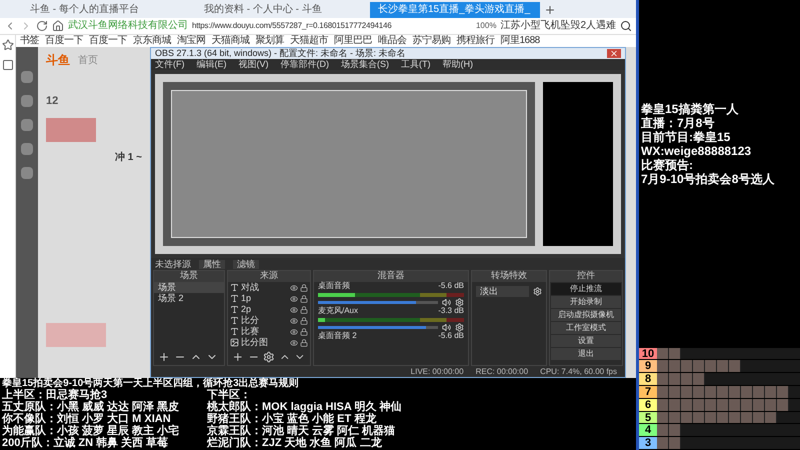 This screenshot has height=450, width=800. I want to click on control-button: 工作室模式, so click(586, 328).